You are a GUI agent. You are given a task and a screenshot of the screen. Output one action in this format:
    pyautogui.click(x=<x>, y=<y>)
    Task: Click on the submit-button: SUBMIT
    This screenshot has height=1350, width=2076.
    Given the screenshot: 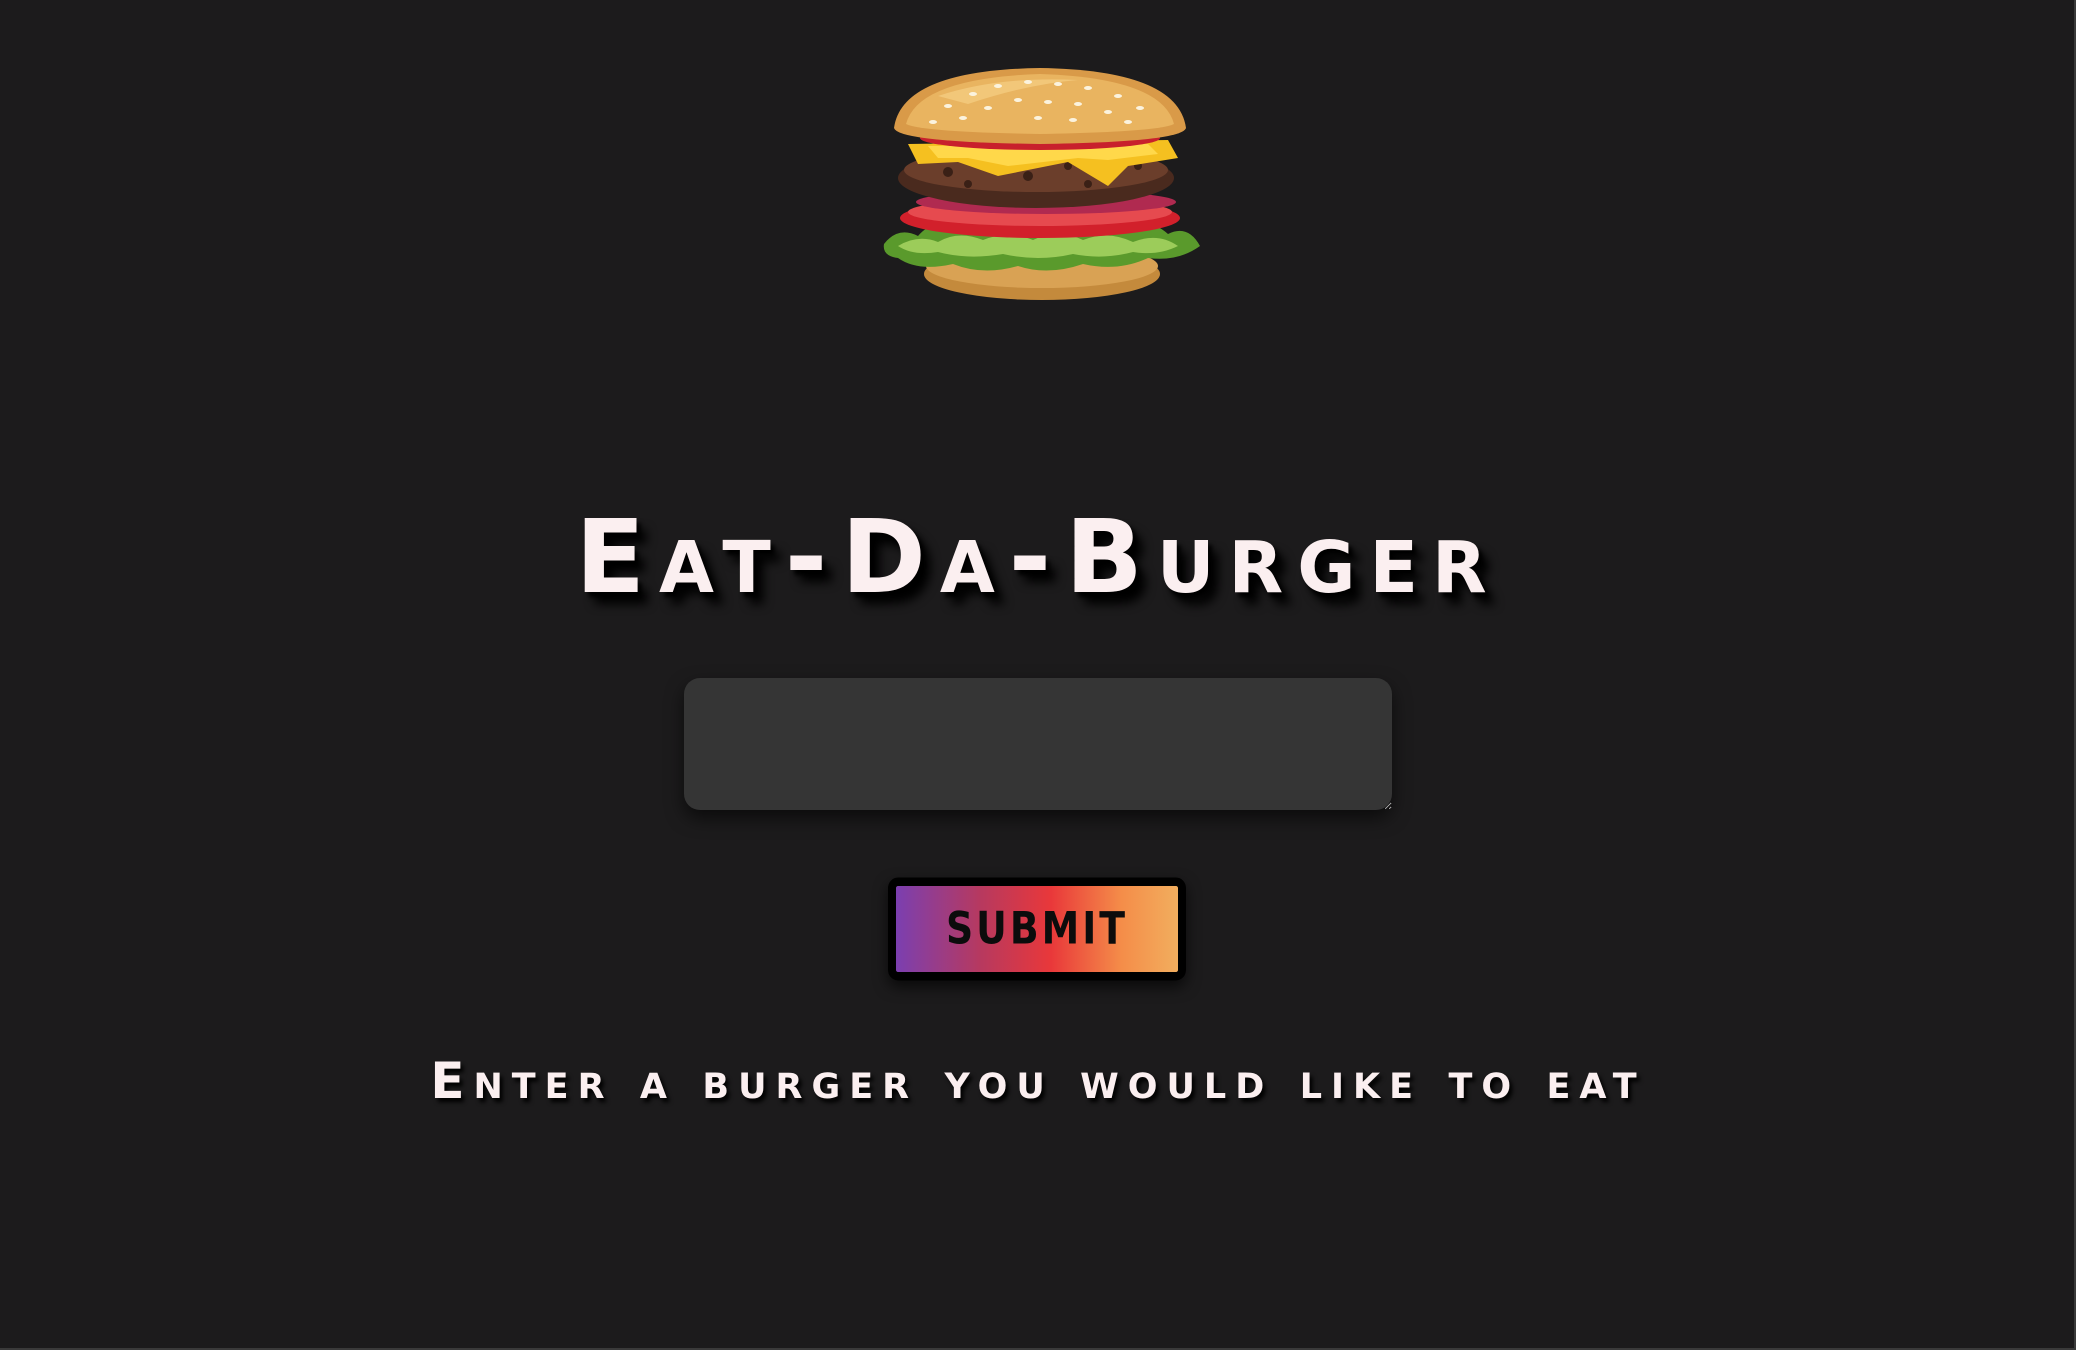 What is the action you would take?
    pyautogui.click(x=1037, y=929)
    